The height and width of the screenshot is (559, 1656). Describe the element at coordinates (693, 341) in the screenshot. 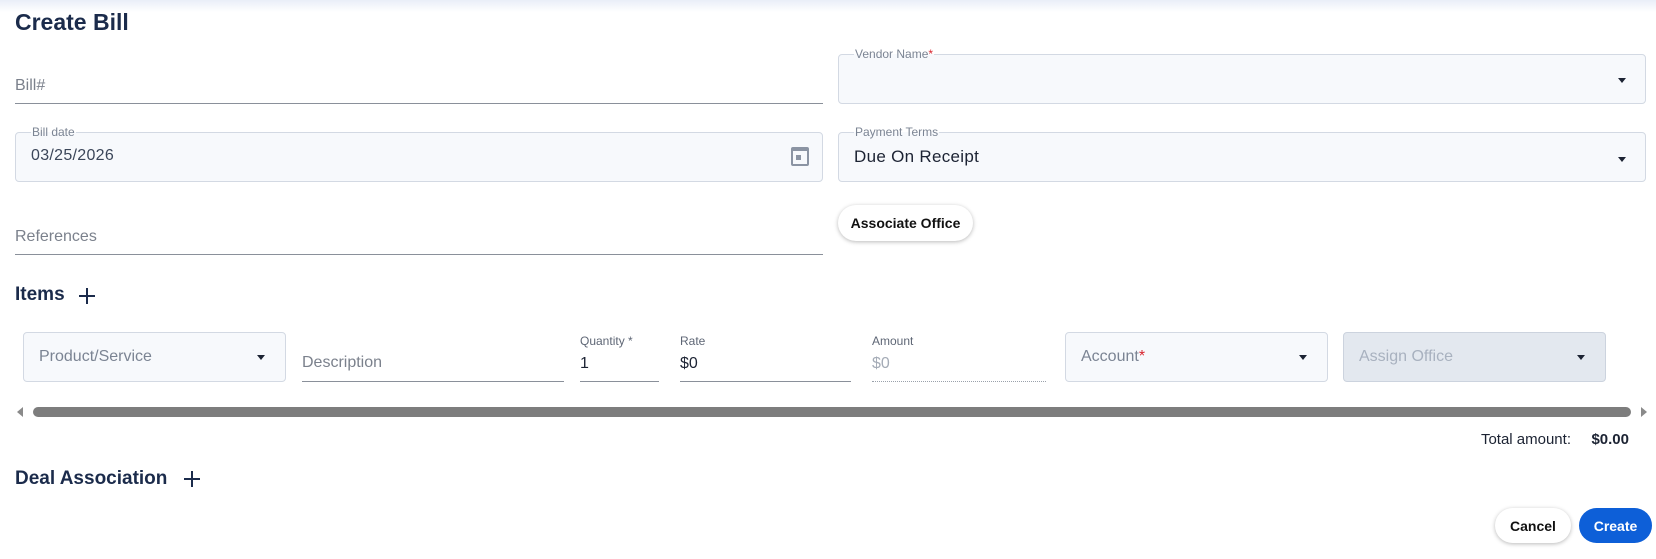

I see `rate-label: Rate` at that location.